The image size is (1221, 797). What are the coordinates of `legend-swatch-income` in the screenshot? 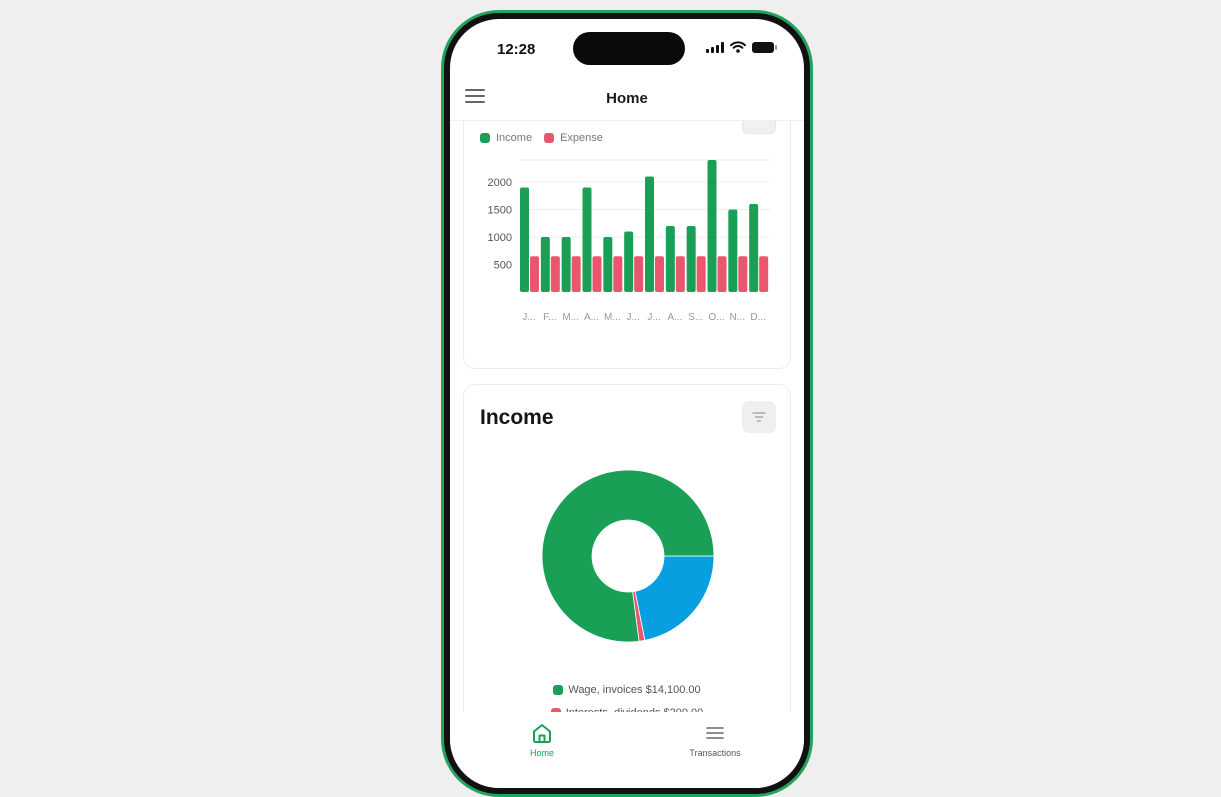 It's located at (485, 138).